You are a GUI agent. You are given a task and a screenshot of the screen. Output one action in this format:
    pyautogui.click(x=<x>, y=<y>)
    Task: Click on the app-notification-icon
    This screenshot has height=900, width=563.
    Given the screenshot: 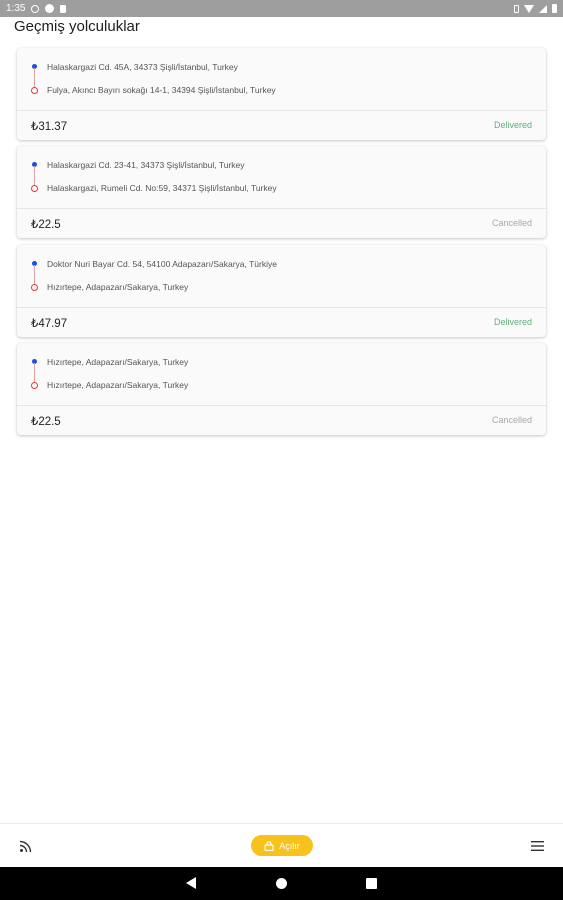 What is the action you would take?
    pyautogui.click(x=50, y=8)
    